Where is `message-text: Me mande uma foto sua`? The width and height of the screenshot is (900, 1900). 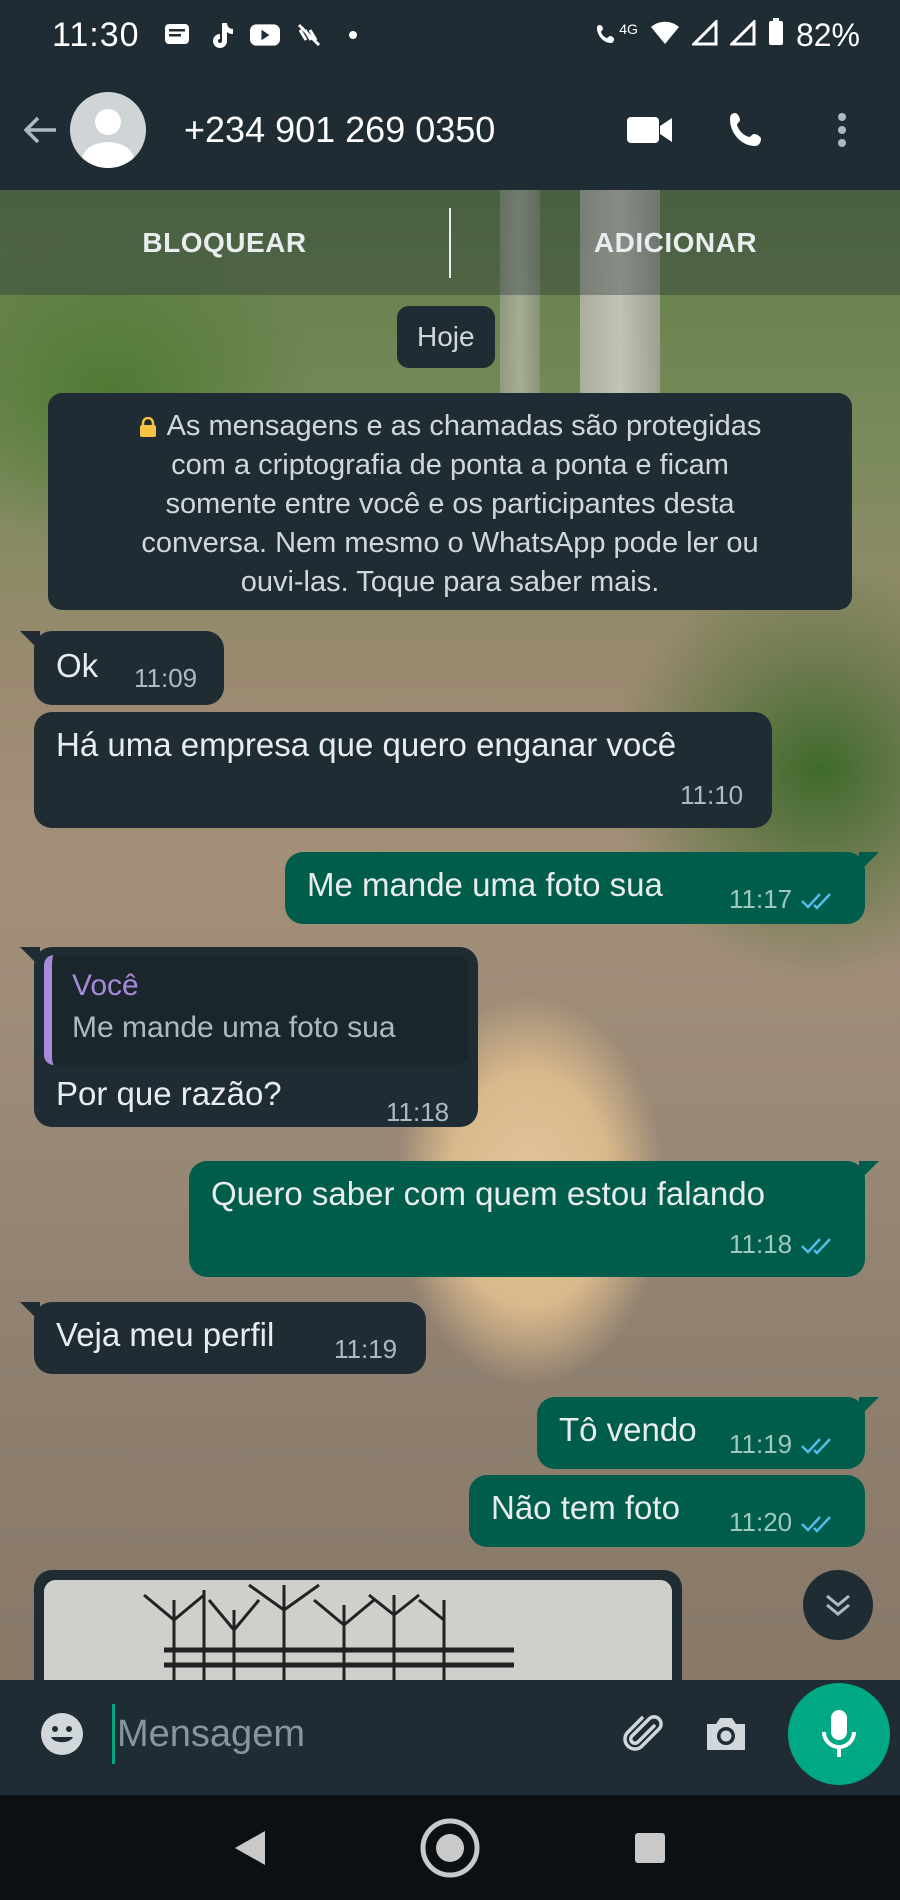 message-text: Me mande uma foto sua is located at coordinates (485, 884).